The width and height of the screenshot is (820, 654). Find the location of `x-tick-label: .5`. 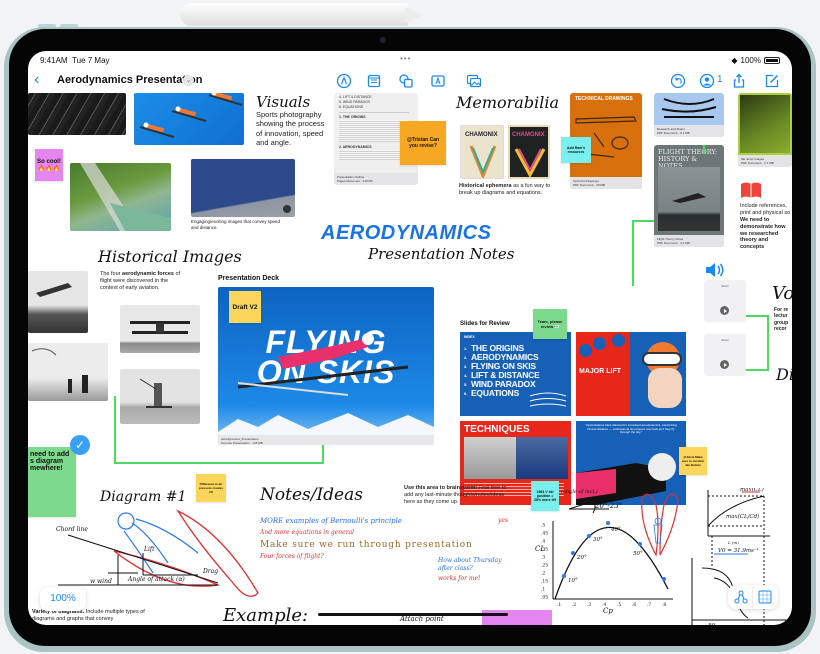

x-tick-label: .5 is located at coordinates (619, 605).